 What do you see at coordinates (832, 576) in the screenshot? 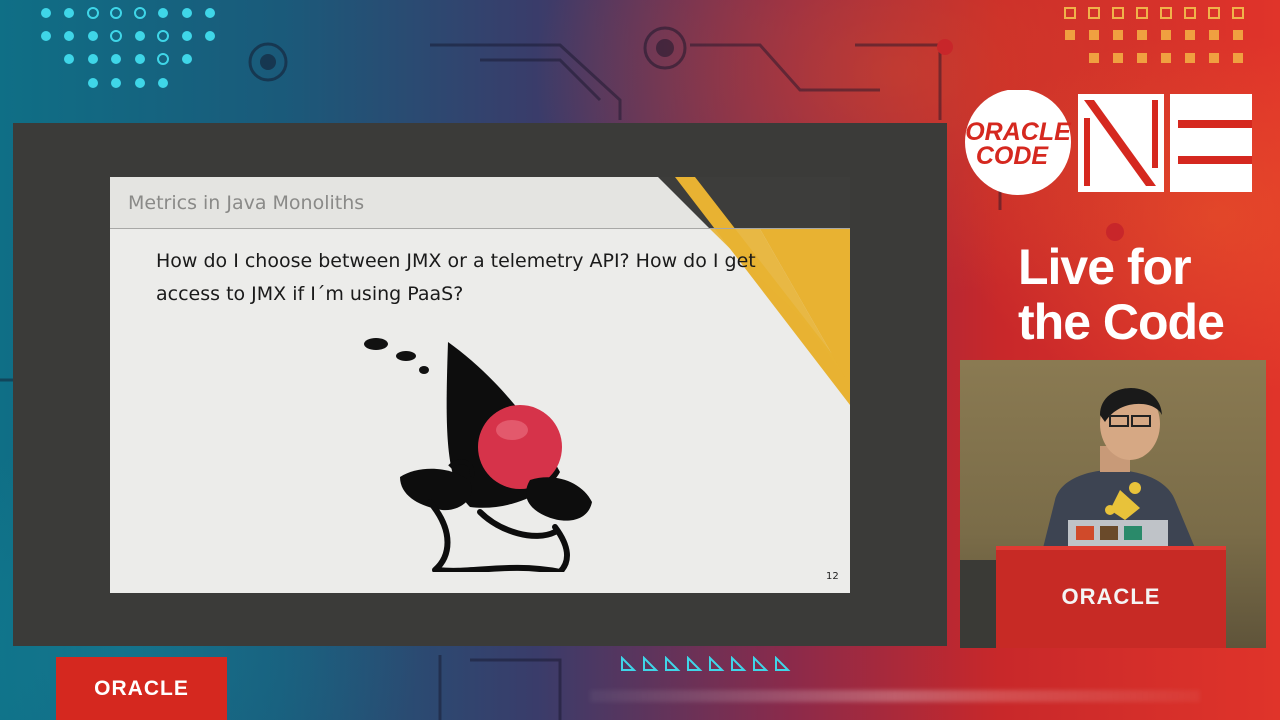
I see `slide-page-number: 12` at bounding box center [832, 576].